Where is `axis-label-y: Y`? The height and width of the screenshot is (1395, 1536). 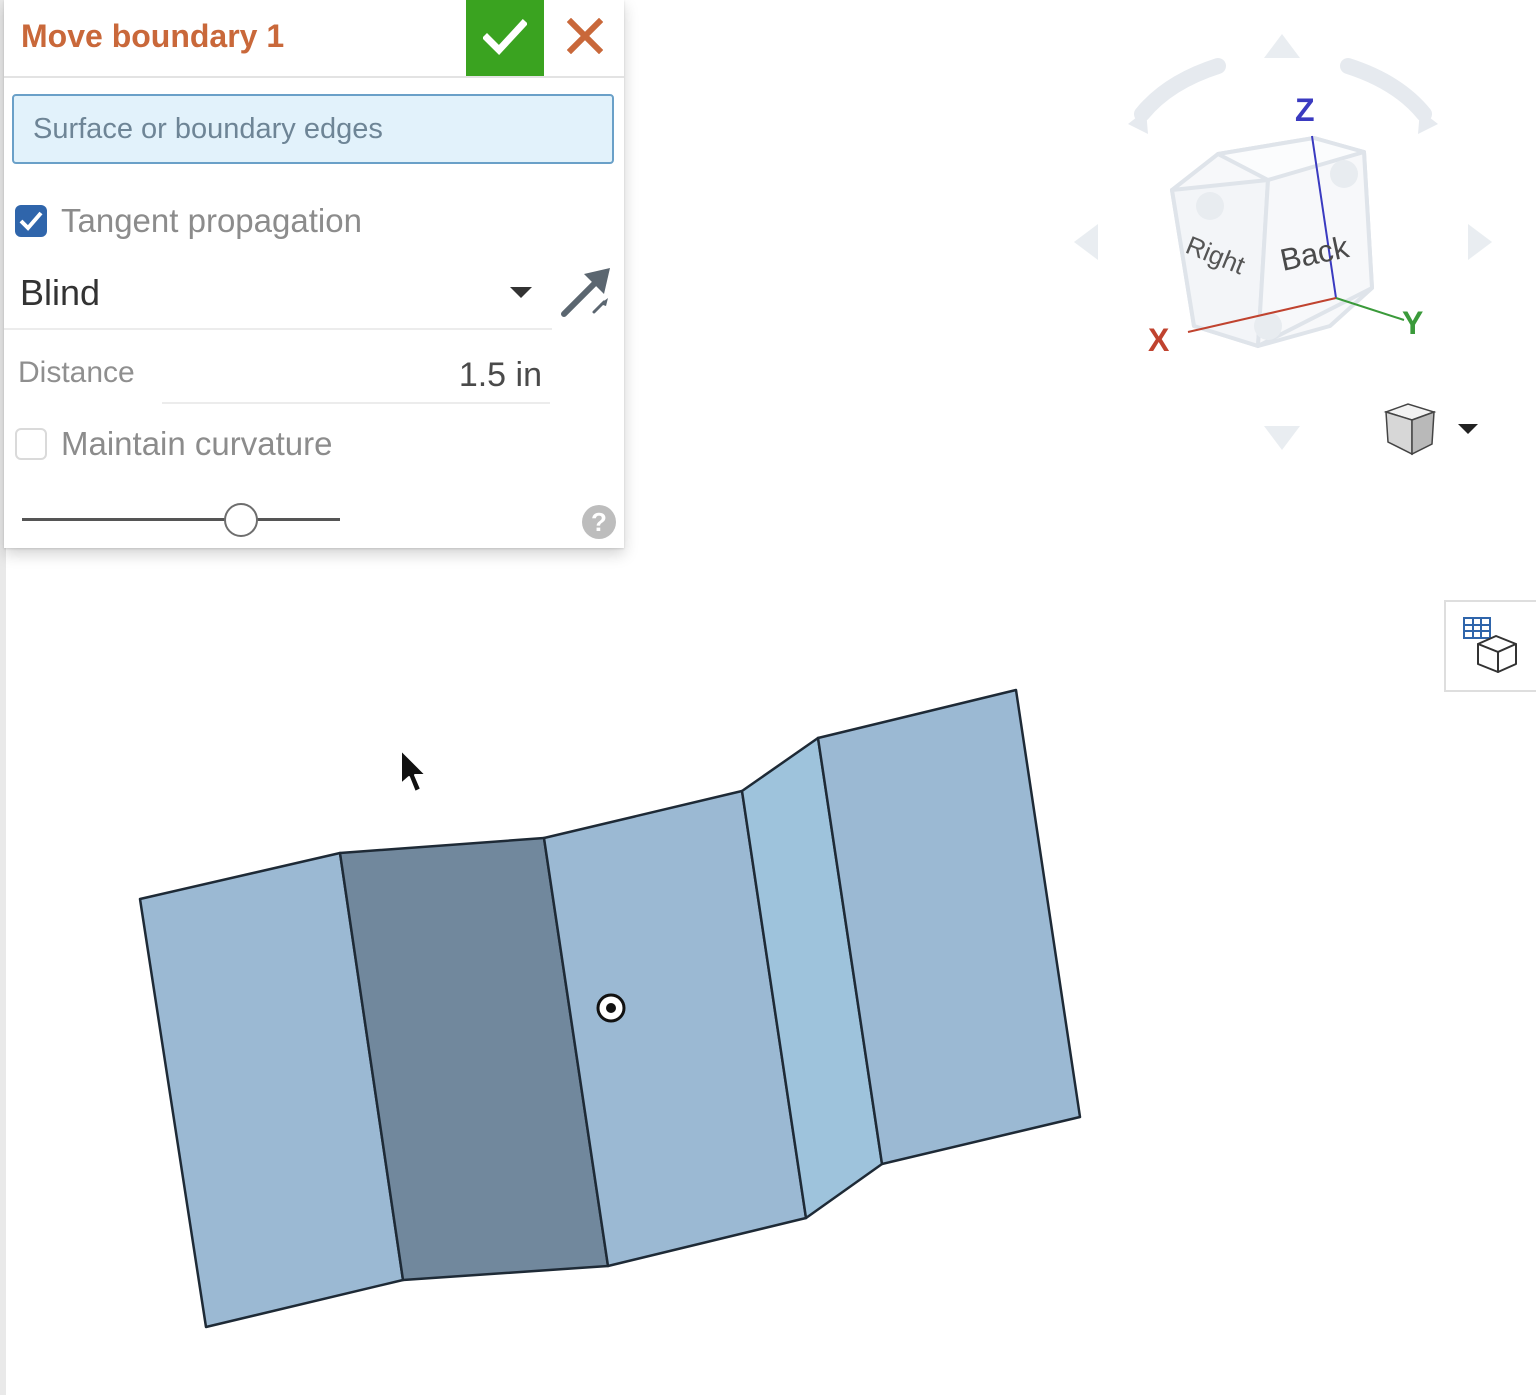 axis-label-y: Y is located at coordinates (1413, 323).